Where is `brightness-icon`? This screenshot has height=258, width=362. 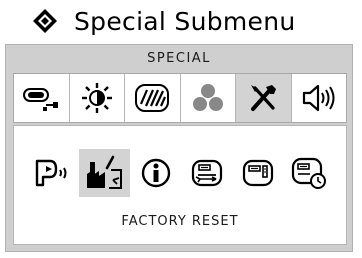 brightness-icon is located at coordinates (96, 98).